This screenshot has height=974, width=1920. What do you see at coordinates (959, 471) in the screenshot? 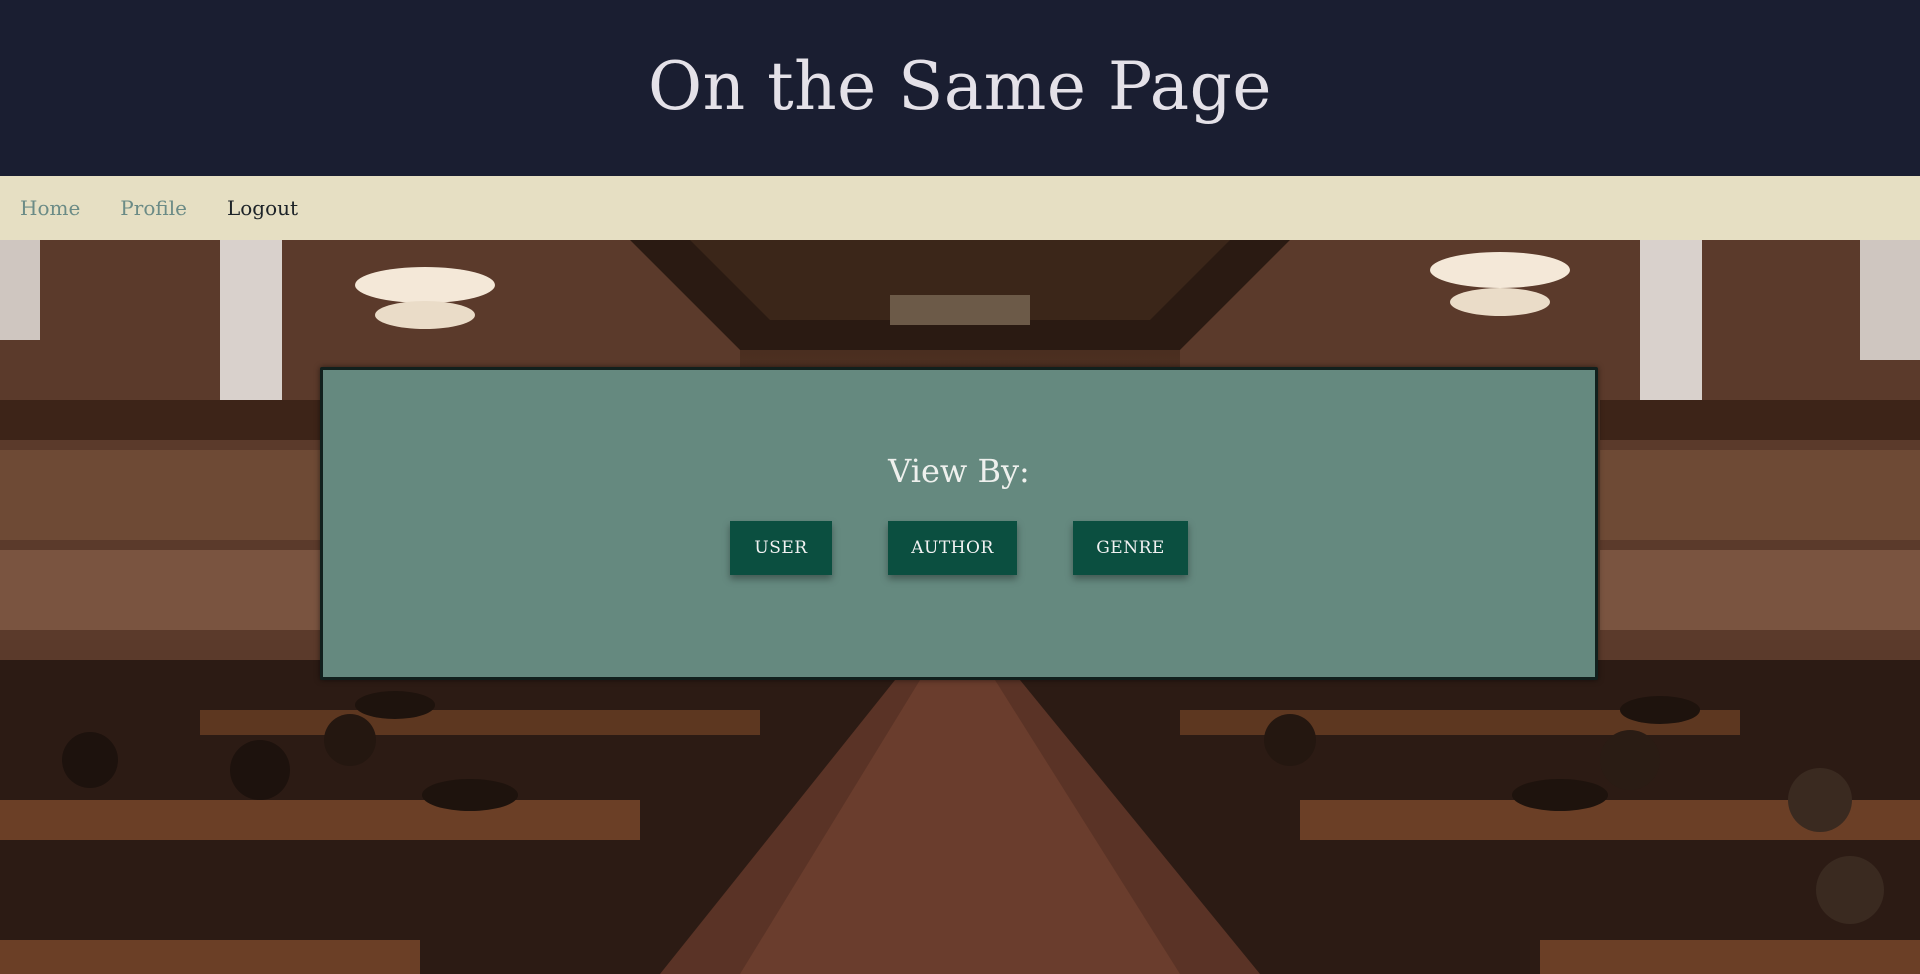
I see `view-by-heading: View By:` at bounding box center [959, 471].